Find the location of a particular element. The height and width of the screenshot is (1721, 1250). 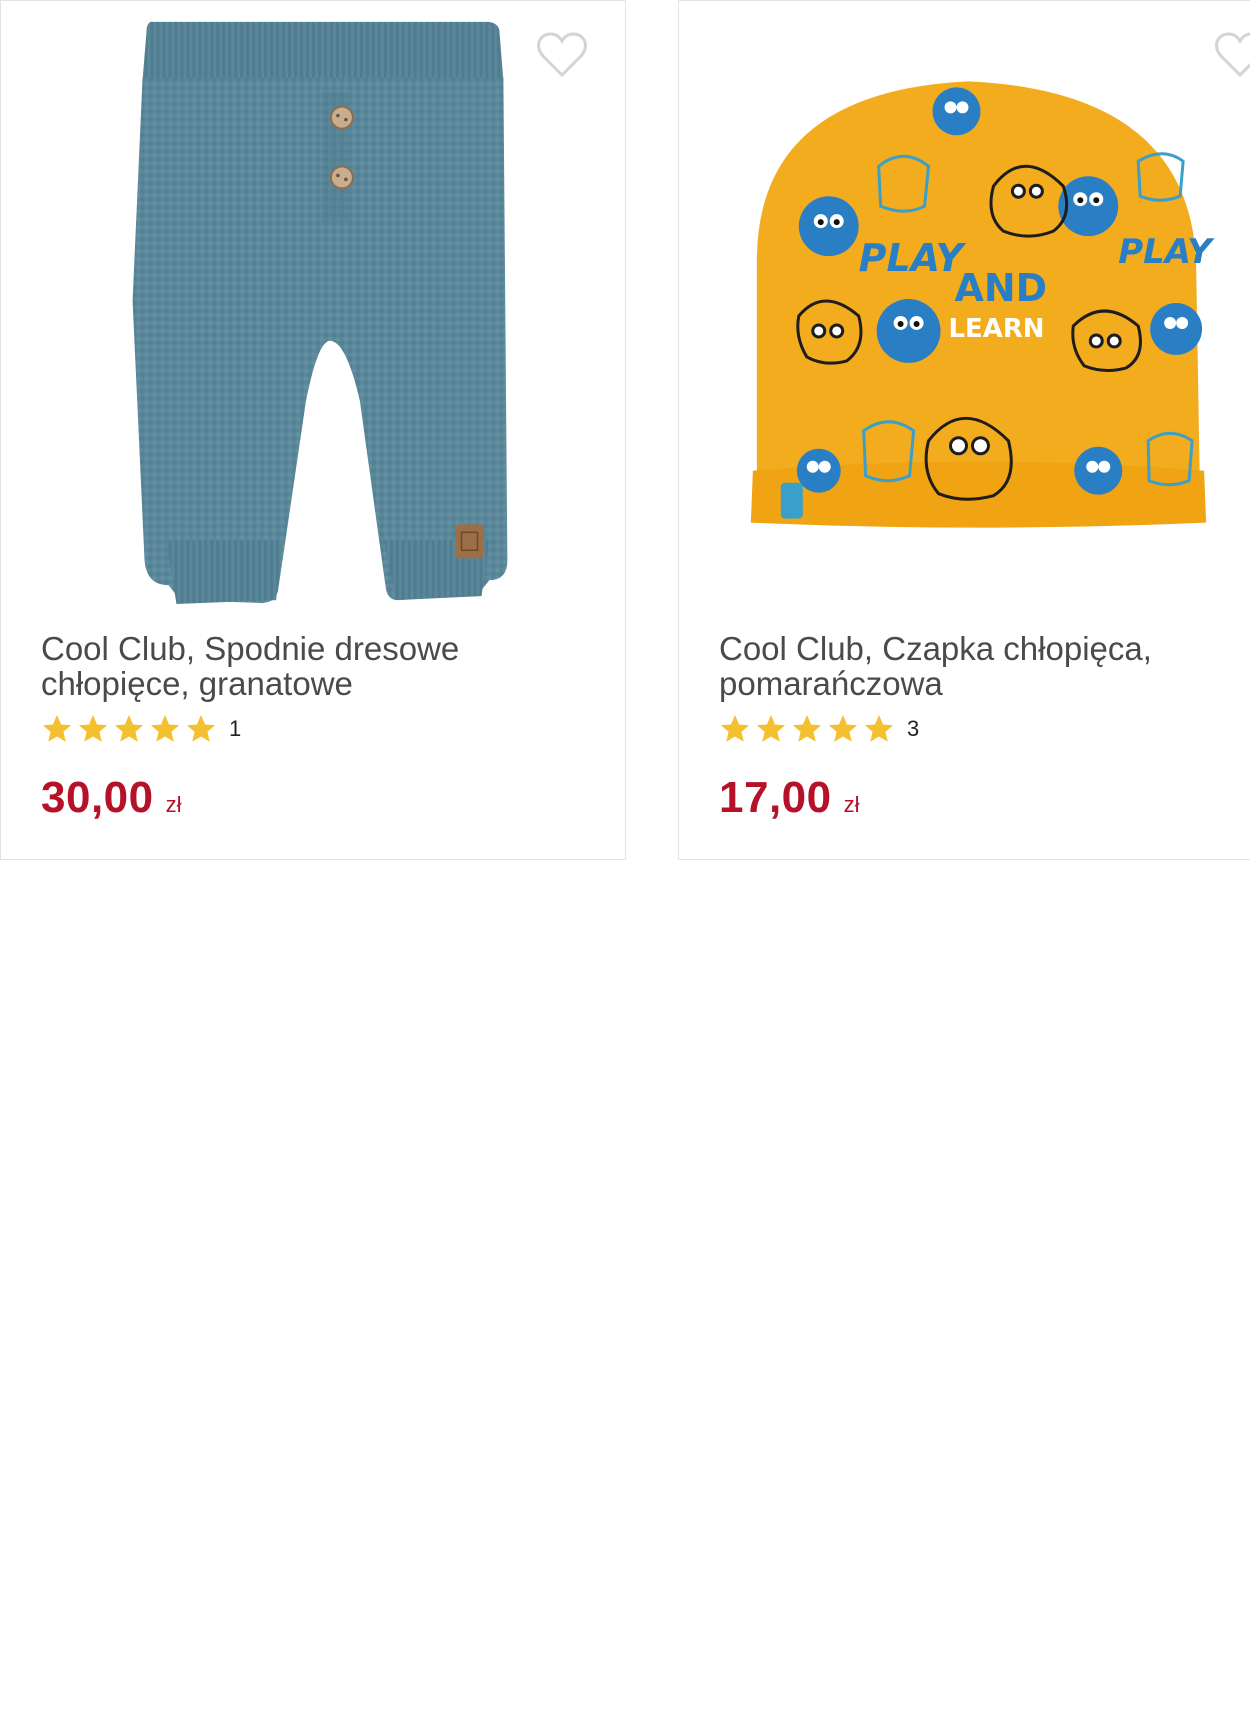

price-value: 17,00 is located at coordinates (775, 797).